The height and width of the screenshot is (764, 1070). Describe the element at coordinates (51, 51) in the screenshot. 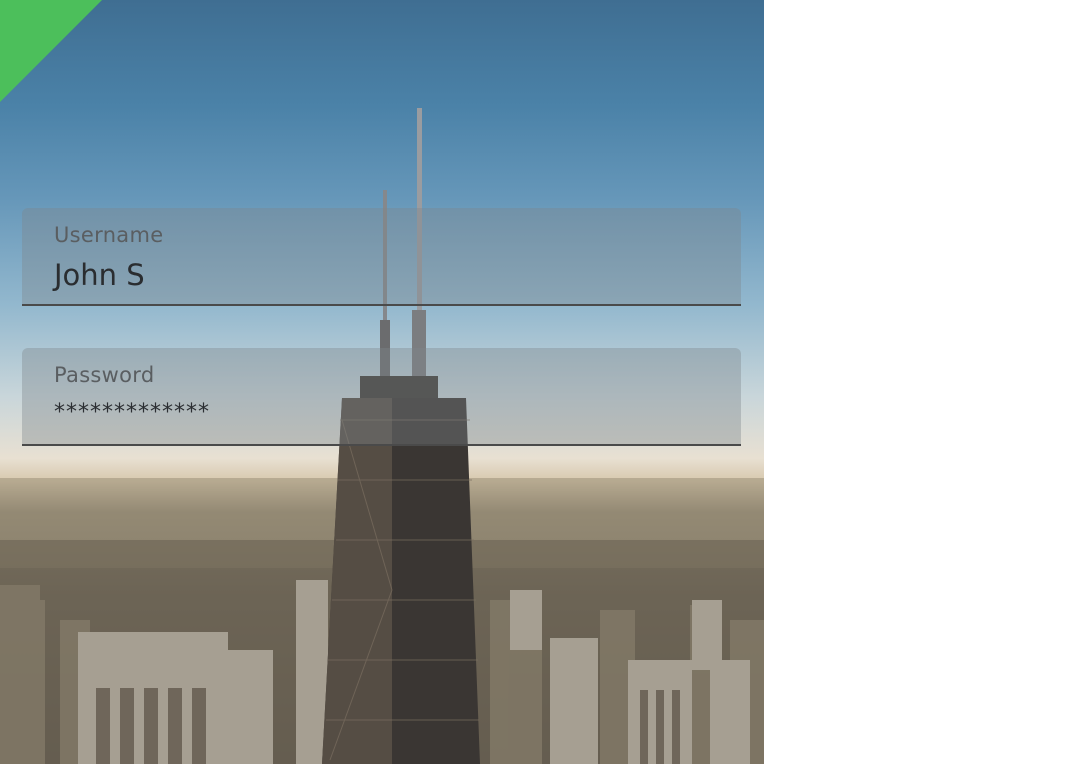

I see `corner-accent-ribbon` at that location.